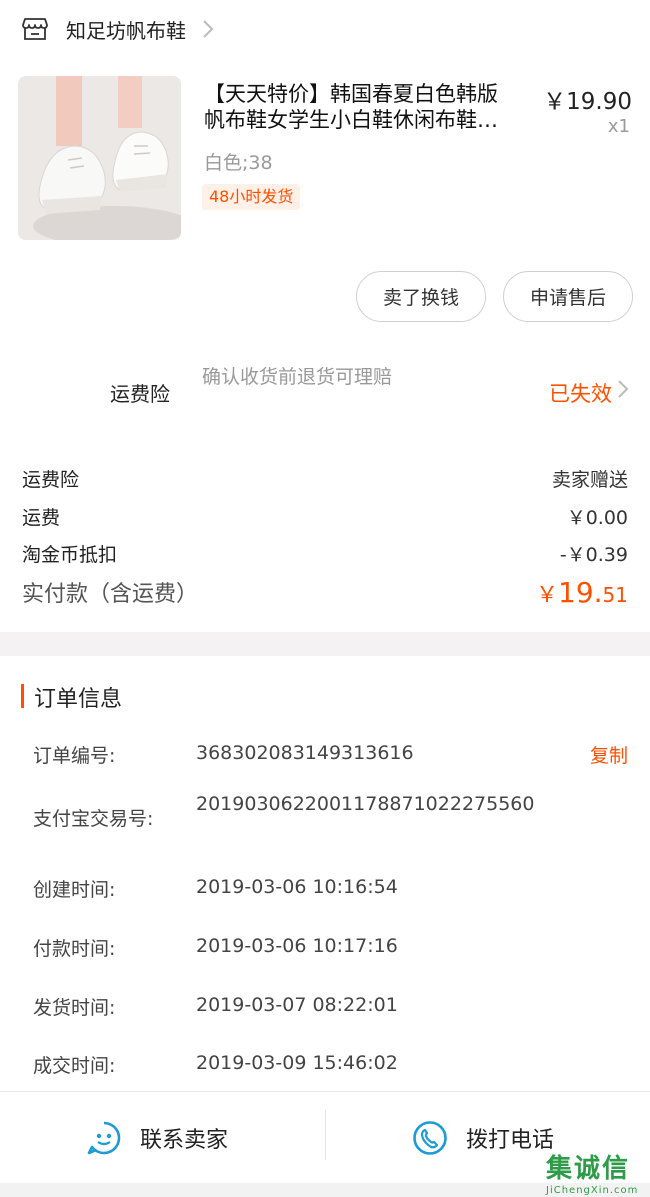 This screenshot has width=650, height=1197. Describe the element at coordinates (365, 804) in the screenshot. I see `alipay-trade-number: 2019030622001178871022275560` at that location.